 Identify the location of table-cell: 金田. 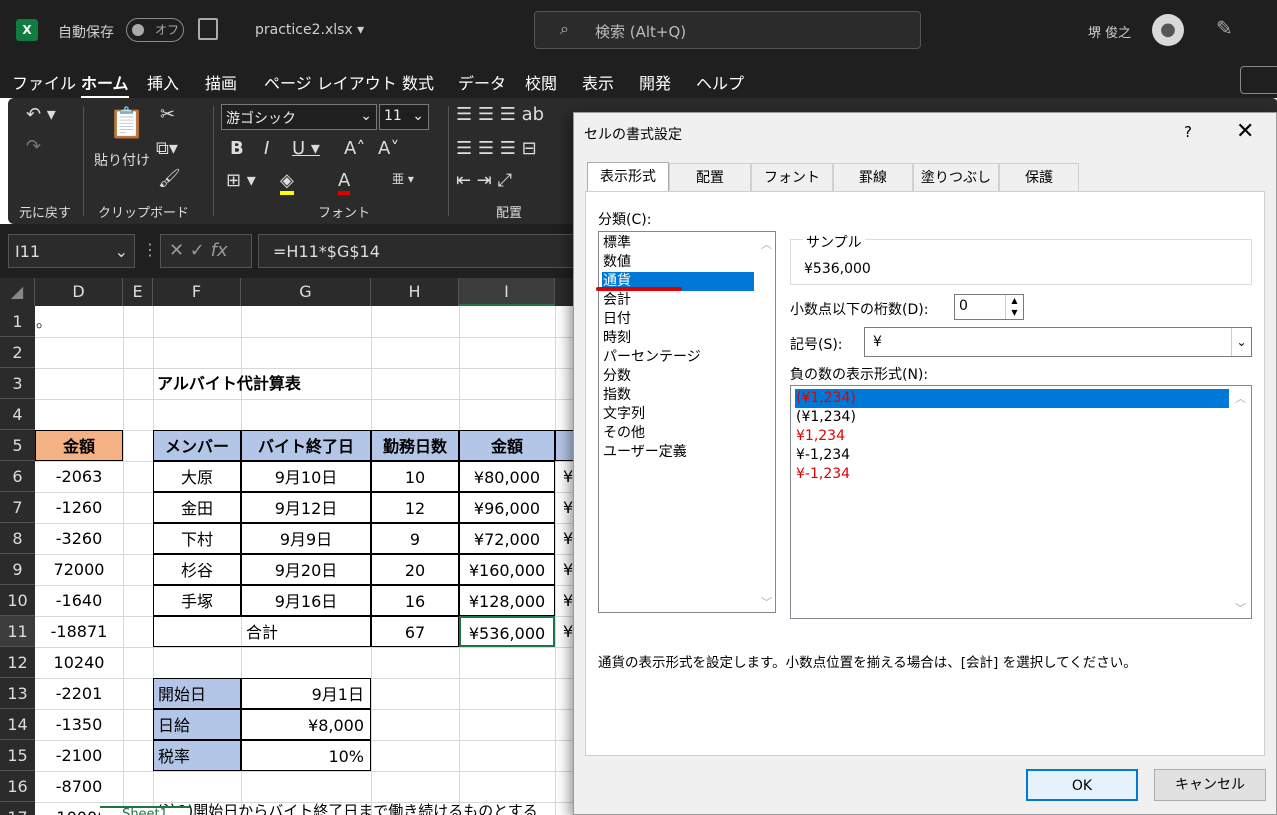
(197, 507).